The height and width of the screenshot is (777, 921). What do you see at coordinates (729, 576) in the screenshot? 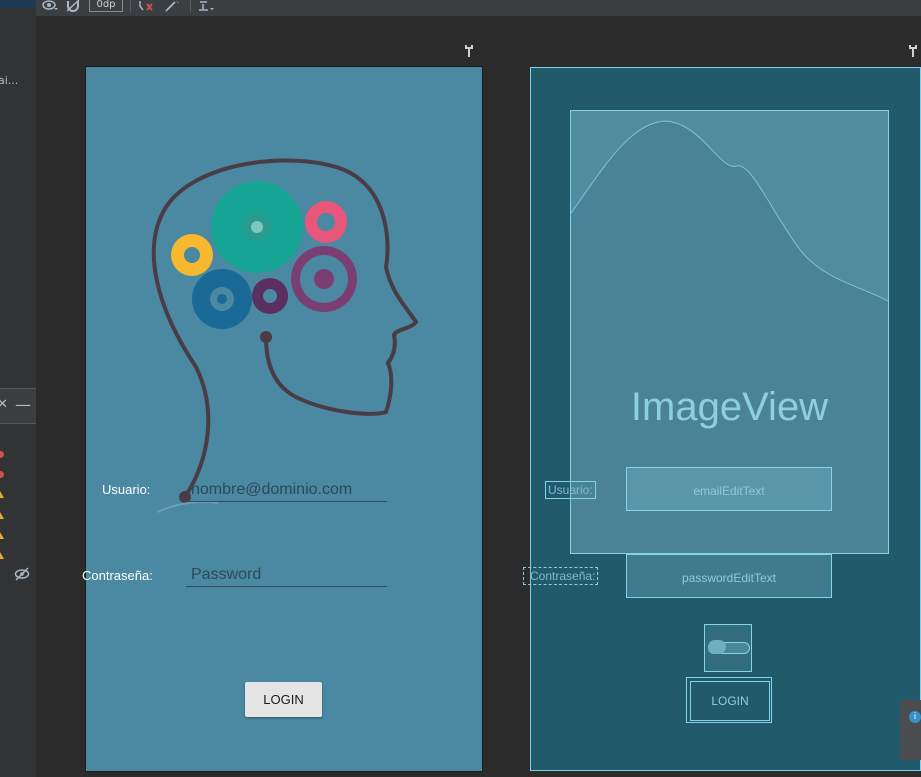
I see `blueprint-password-field: passwordEditText` at bounding box center [729, 576].